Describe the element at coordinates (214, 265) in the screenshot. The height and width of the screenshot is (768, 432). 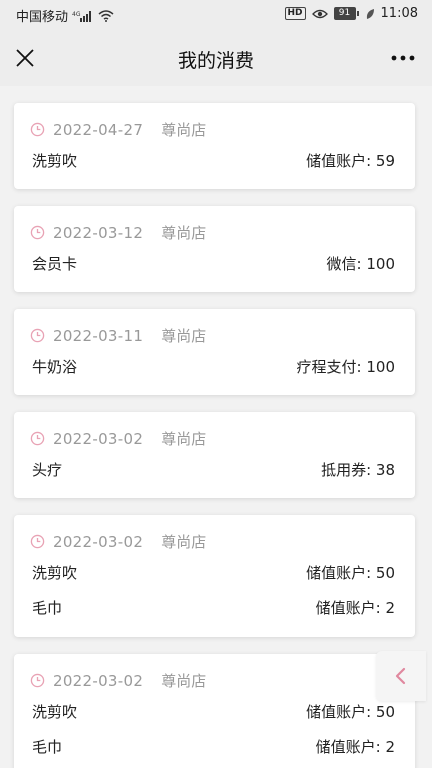
I see `order-item: 会员卡 微信: 100` at that location.